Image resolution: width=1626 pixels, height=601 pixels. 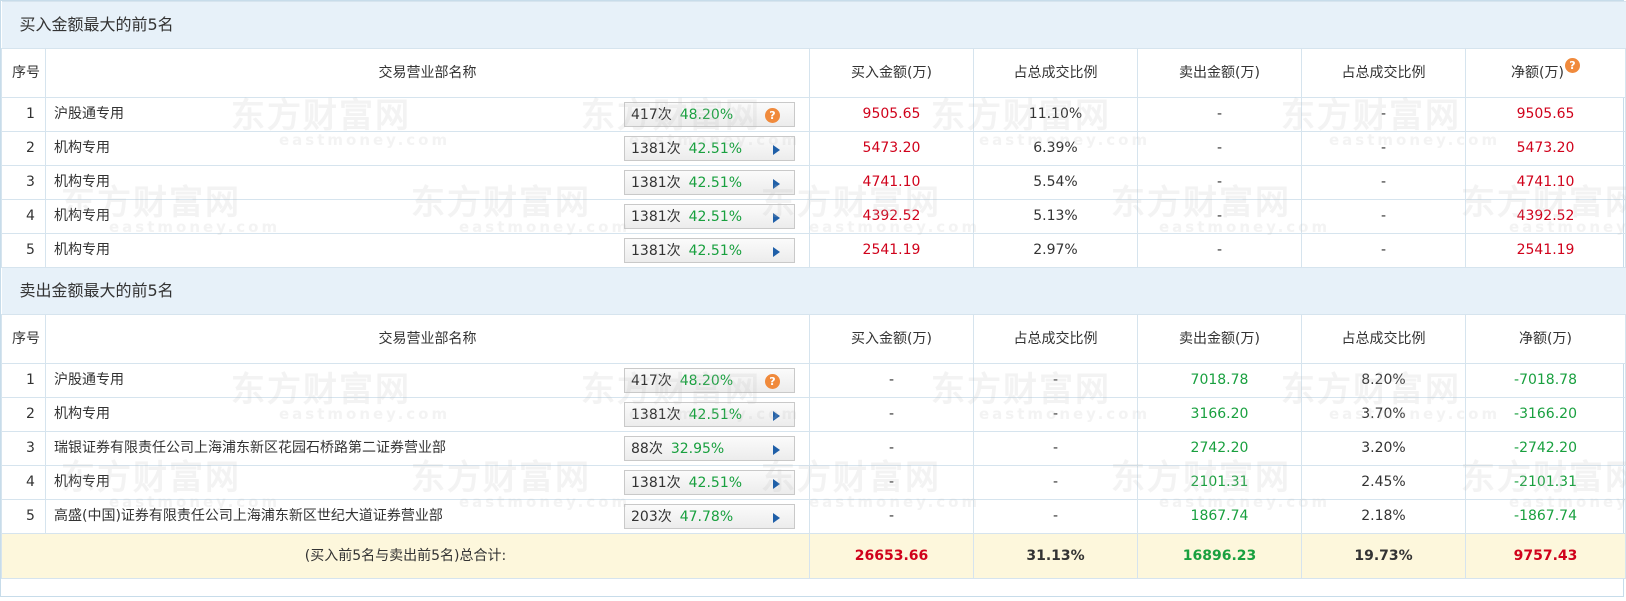 I want to click on row-index: 3, so click(x=23, y=448).